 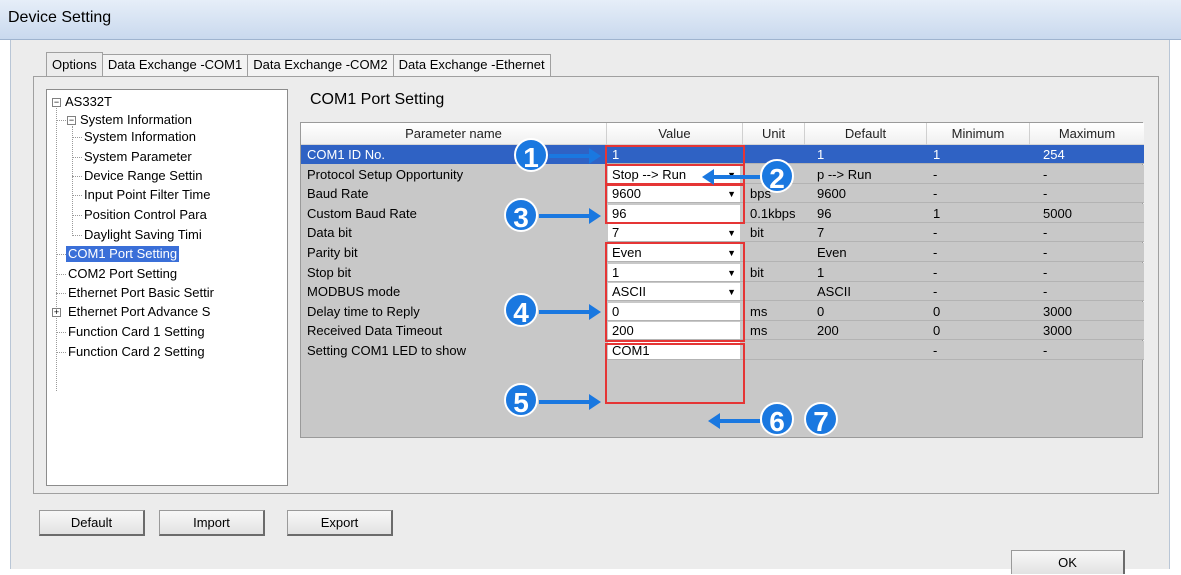 I want to click on header-maximum: Maximum, so click(x=1087, y=134).